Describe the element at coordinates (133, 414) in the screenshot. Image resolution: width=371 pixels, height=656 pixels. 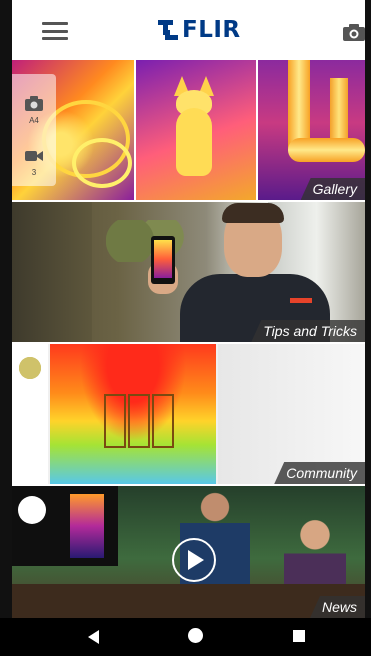
I see `thermal-house-image` at that location.